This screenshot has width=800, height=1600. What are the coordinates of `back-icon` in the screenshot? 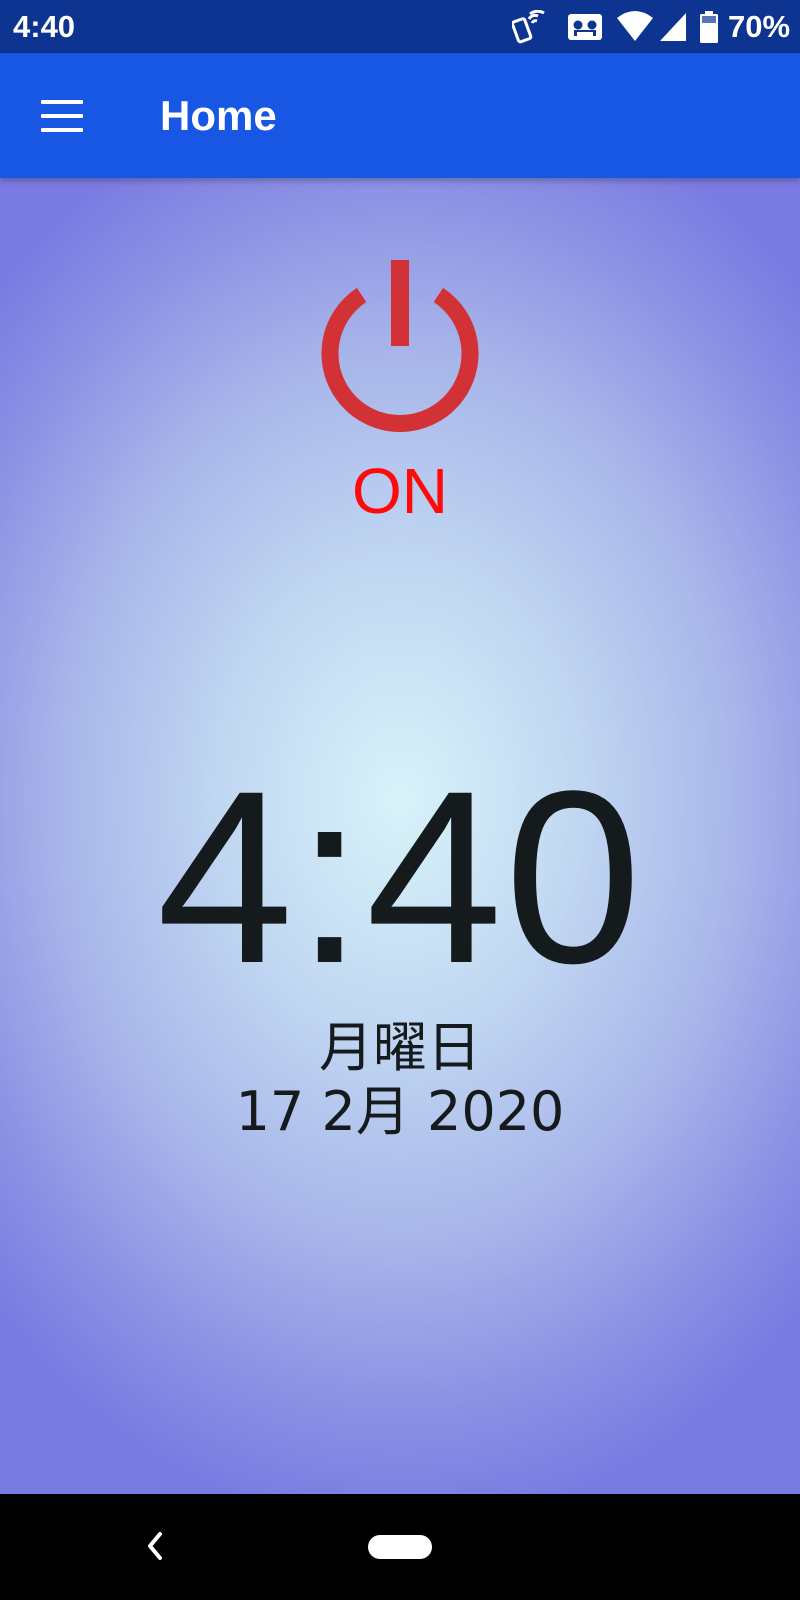 It's located at (155, 1546).